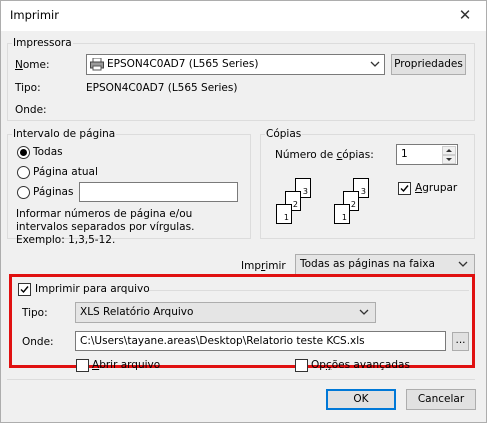 The width and height of the screenshot is (487, 423). What do you see at coordinates (241, 379) in the screenshot?
I see `footer-divider` at bounding box center [241, 379].